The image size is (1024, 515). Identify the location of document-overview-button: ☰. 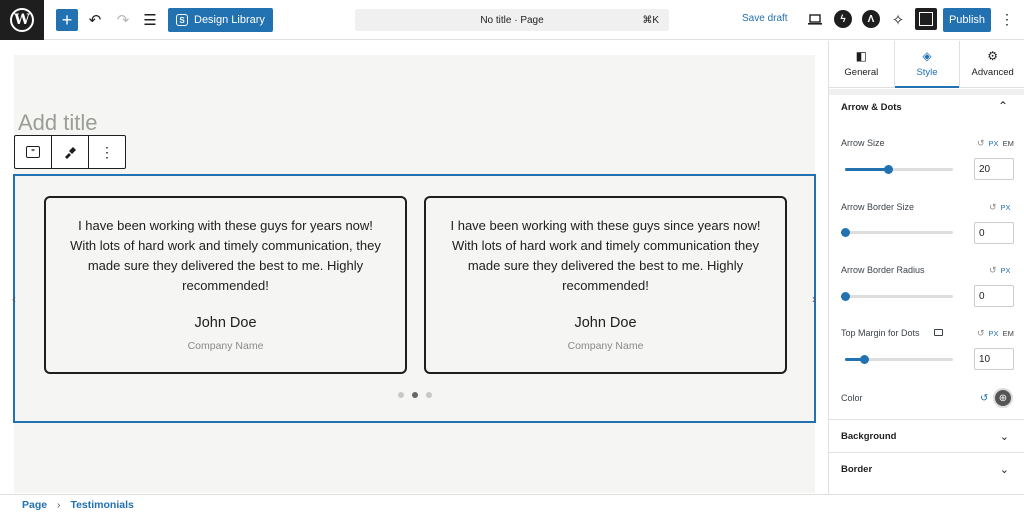
(150, 20).